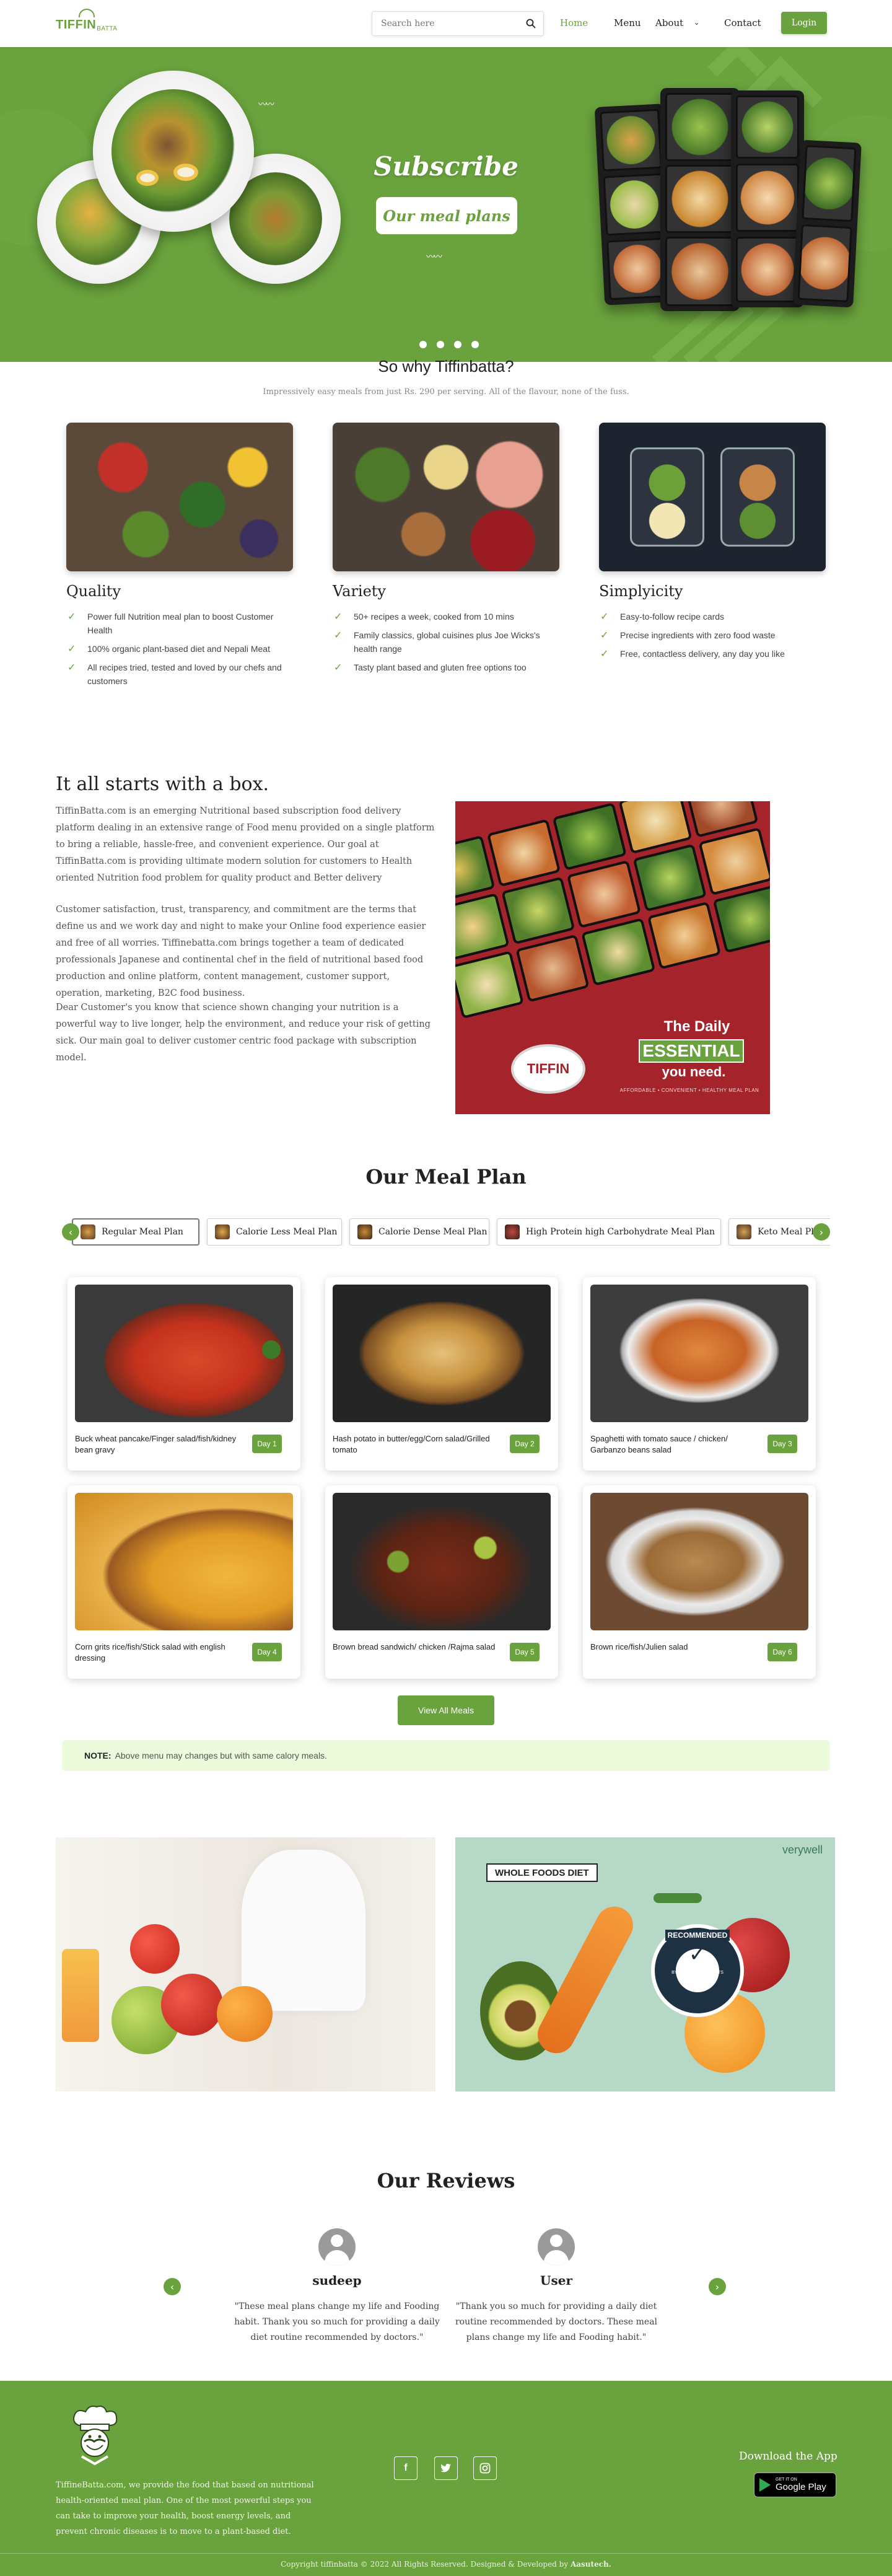  I want to click on hero-slider: 〰〰 Subscribe Our meal plans 〰〰, so click(446, 204).